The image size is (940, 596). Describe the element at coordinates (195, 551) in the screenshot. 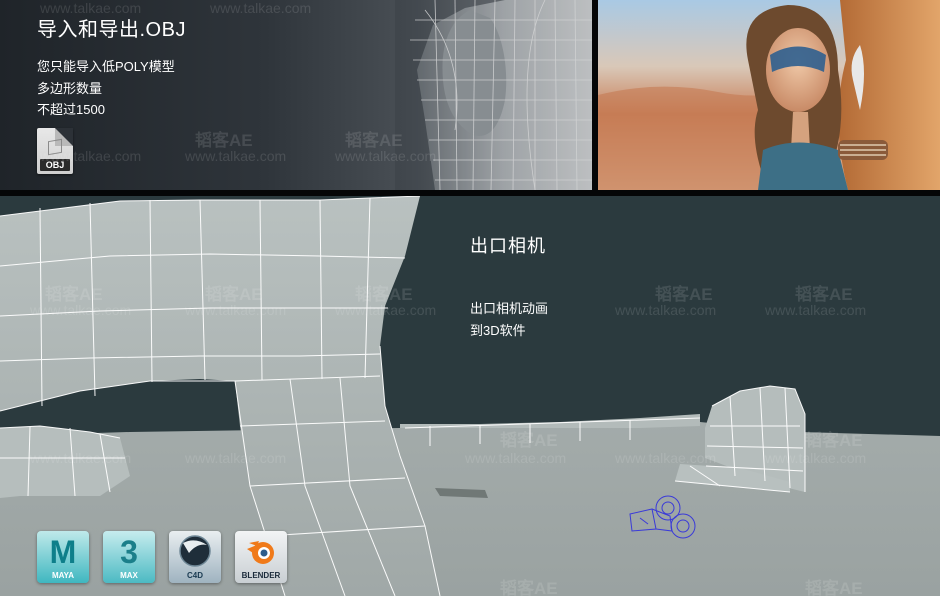

I see `cinema4d-logo-icon` at that location.